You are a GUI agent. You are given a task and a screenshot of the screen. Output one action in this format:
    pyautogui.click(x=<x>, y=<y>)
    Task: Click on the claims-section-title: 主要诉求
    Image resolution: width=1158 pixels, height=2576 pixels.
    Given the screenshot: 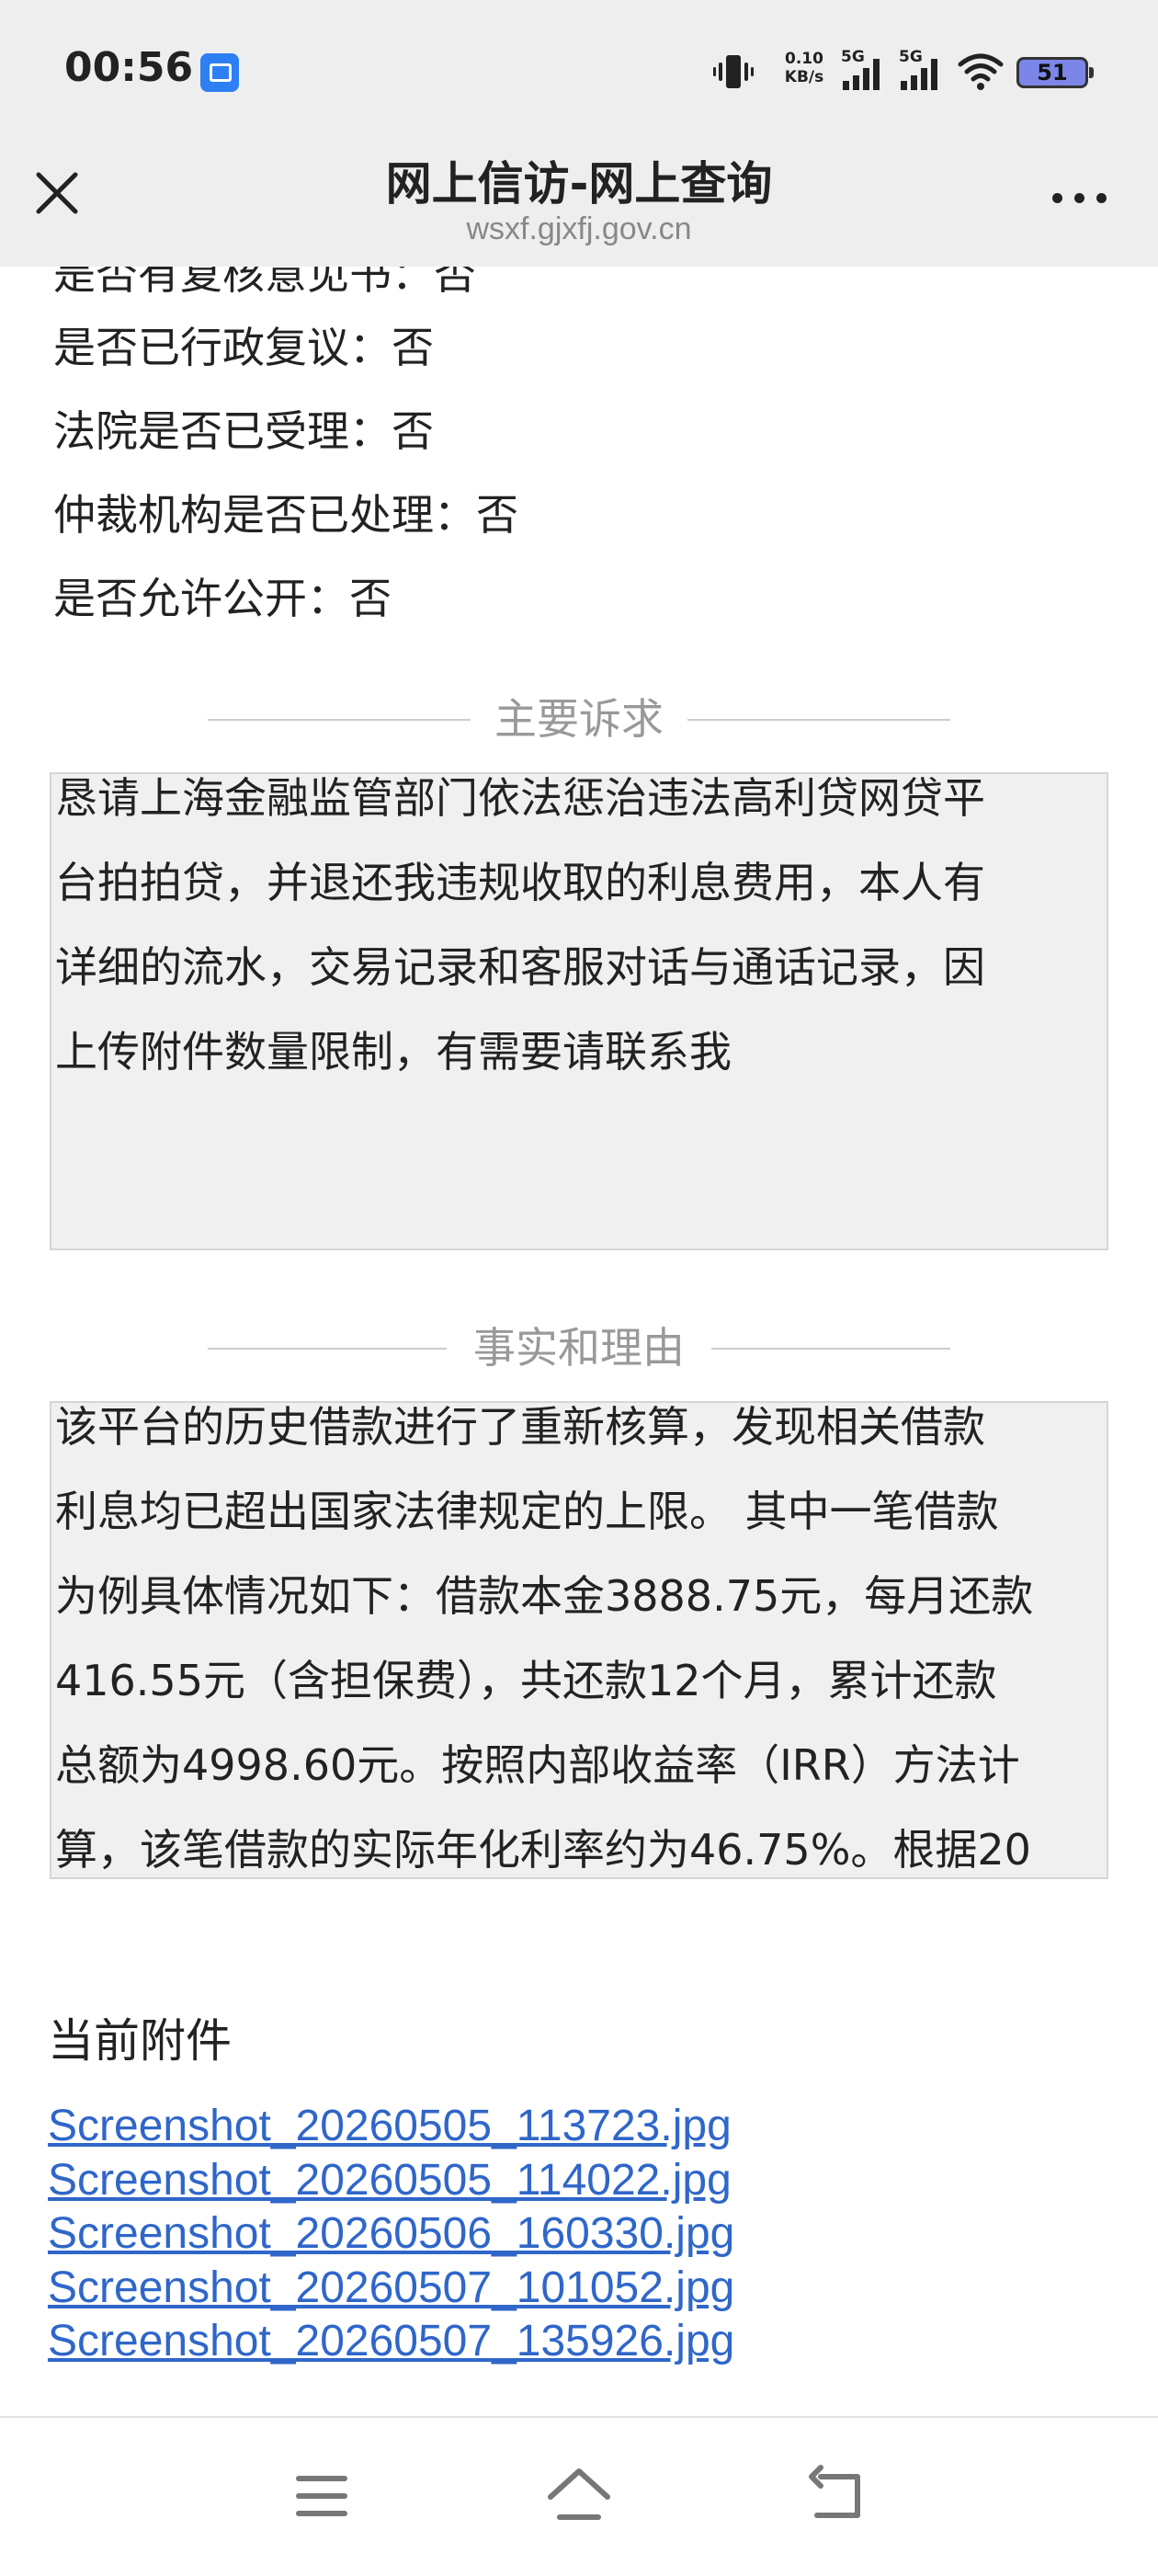 What is the action you would take?
    pyautogui.click(x=579, y=719)
    